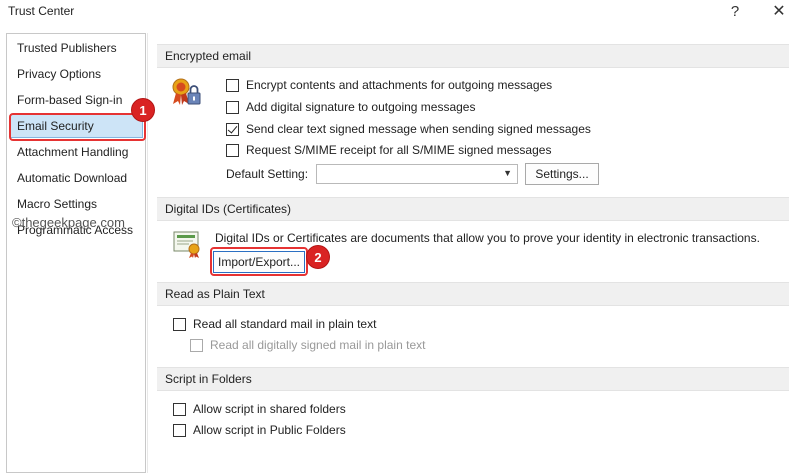  What do you see at coordinates (76, 152) in the screenshot?
I see `sidebar-item-attachment-handling: Attachment Handling` at bounding box center [76, 152].